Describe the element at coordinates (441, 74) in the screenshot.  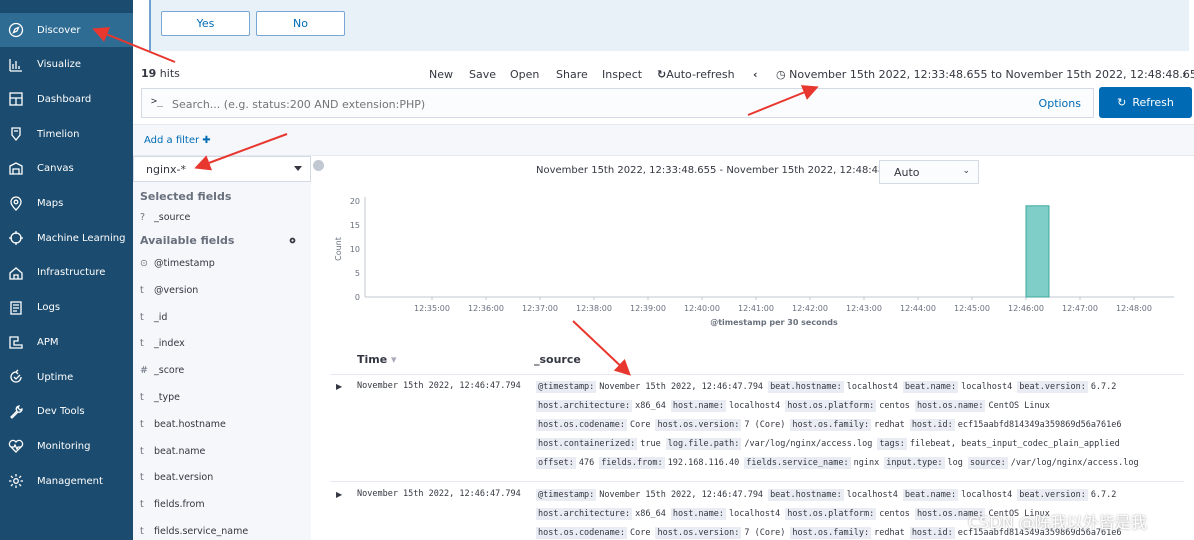
I see `menu-new: New` at that location.